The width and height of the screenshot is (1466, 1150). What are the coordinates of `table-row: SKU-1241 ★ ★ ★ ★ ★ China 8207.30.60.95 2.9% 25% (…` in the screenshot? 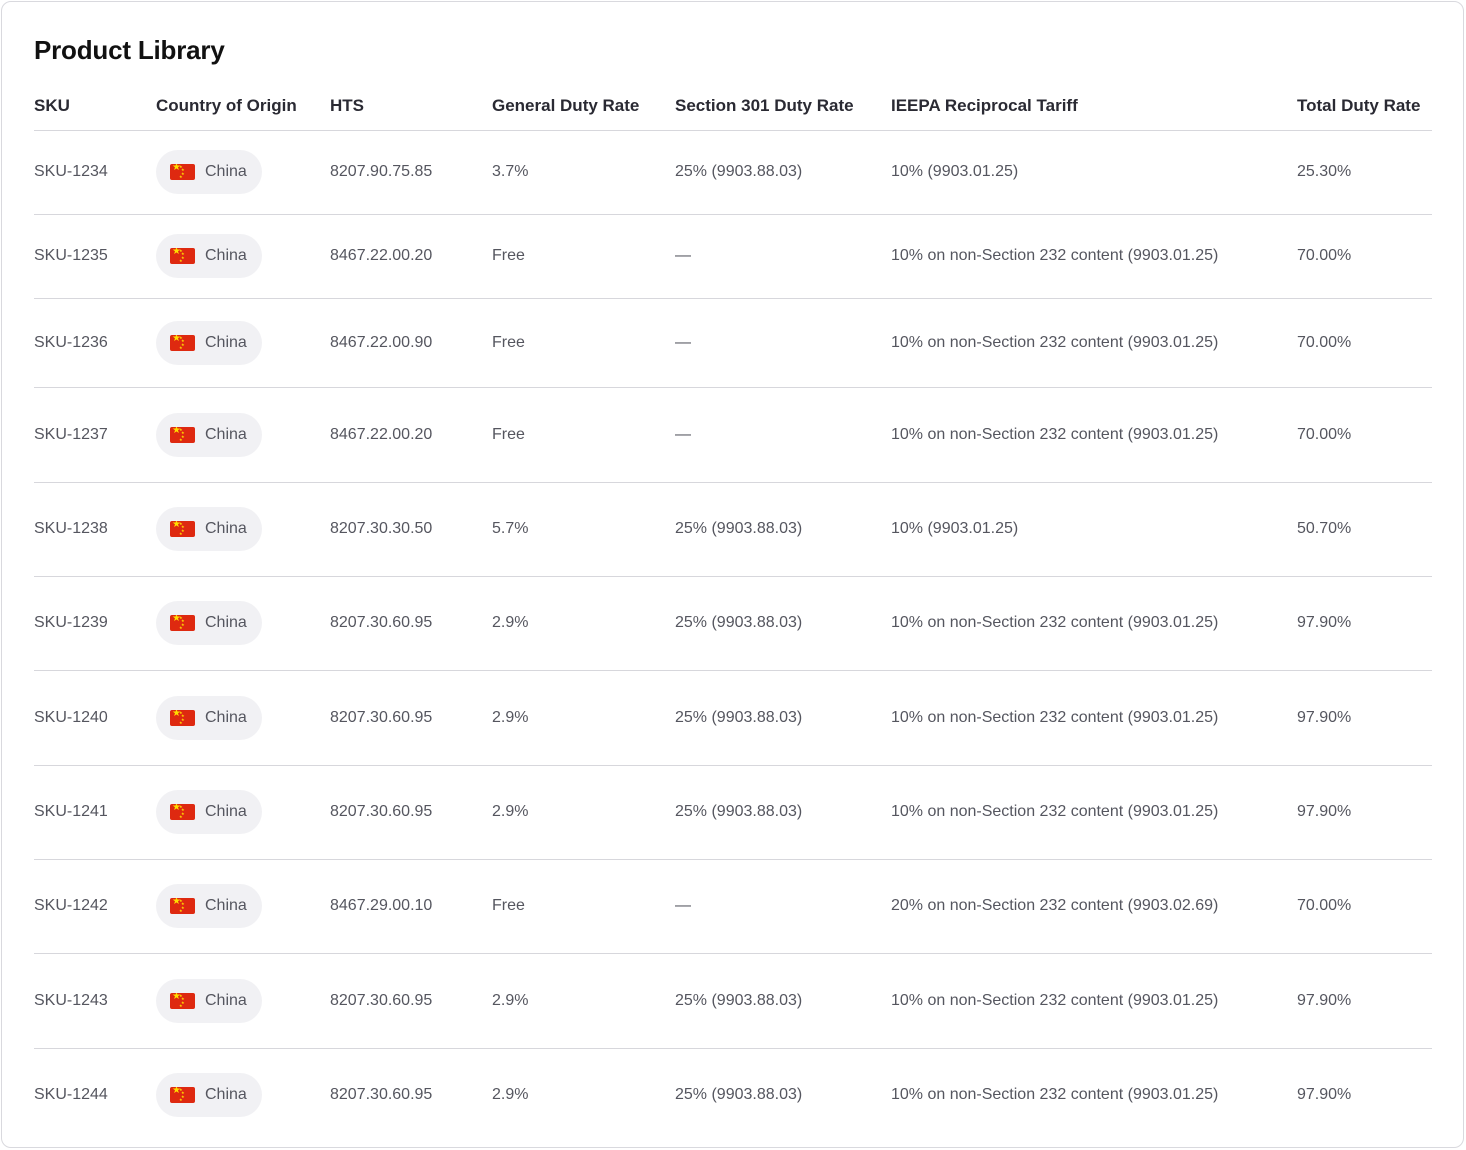 It's located at (733, 812).